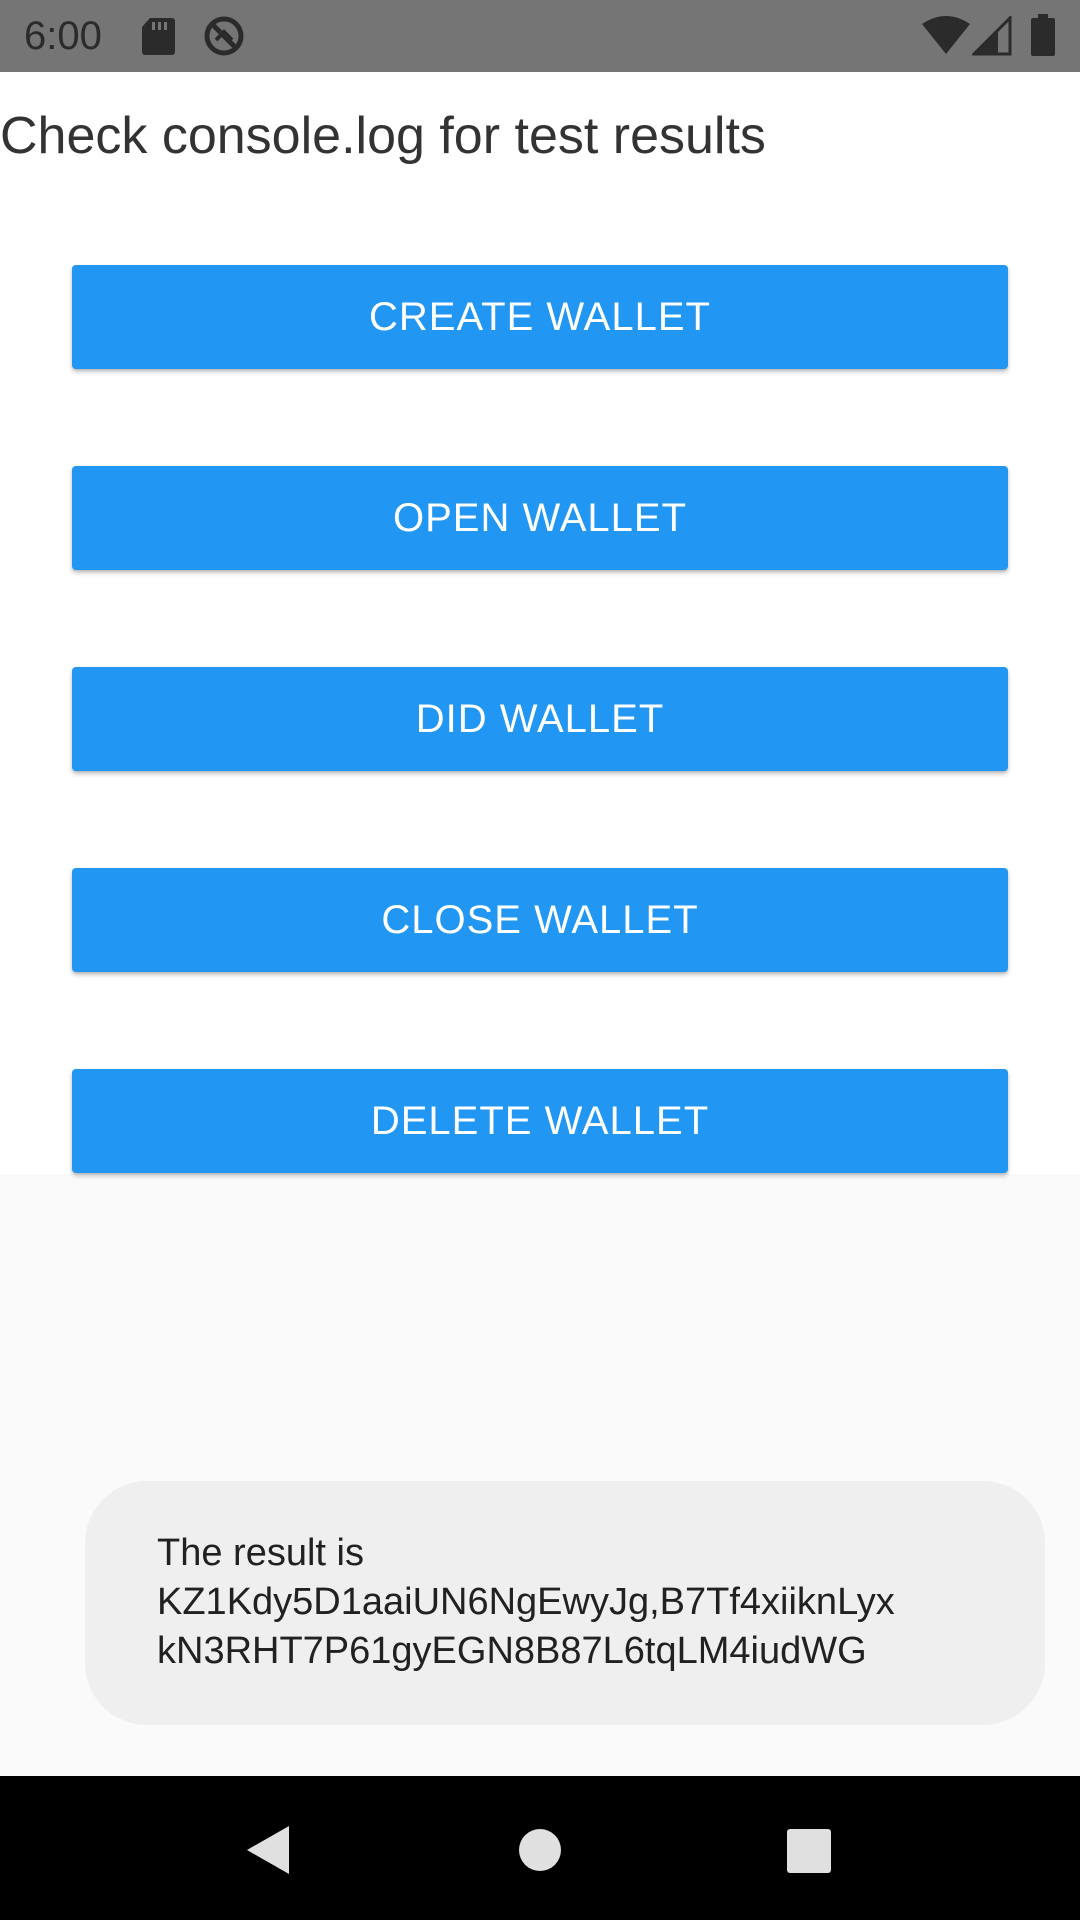  What do you see at coordinates (383, 136) in the screenshot?
I see `instructions-text: Check console.log for test results` at bounding box center [383, 136].